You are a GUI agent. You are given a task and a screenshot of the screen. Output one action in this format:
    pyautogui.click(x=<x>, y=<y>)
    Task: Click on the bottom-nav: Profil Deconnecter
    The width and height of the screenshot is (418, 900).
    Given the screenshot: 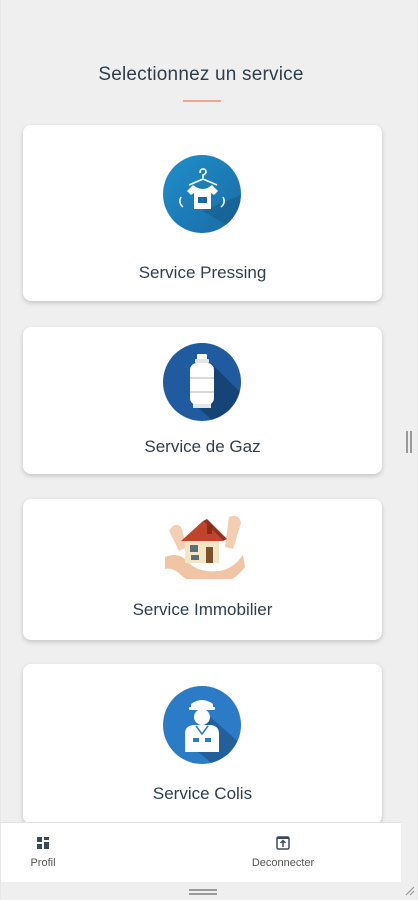 What is the action you would take?
    pyautogui.click(x=201, y=852)
    